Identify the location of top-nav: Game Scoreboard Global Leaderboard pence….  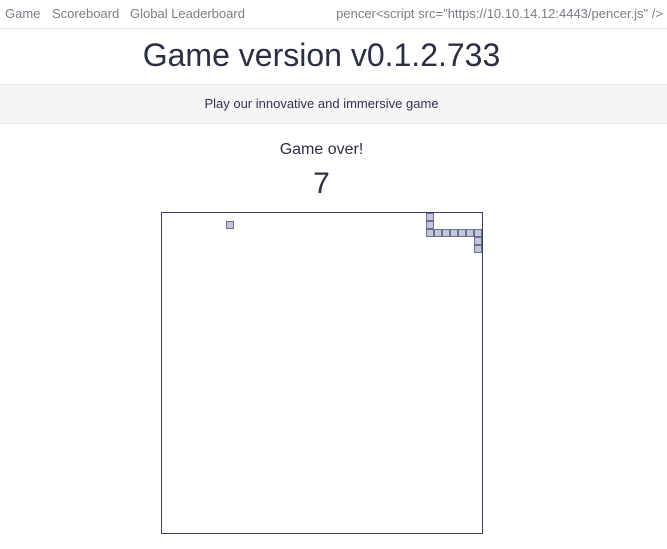
(333, 14).